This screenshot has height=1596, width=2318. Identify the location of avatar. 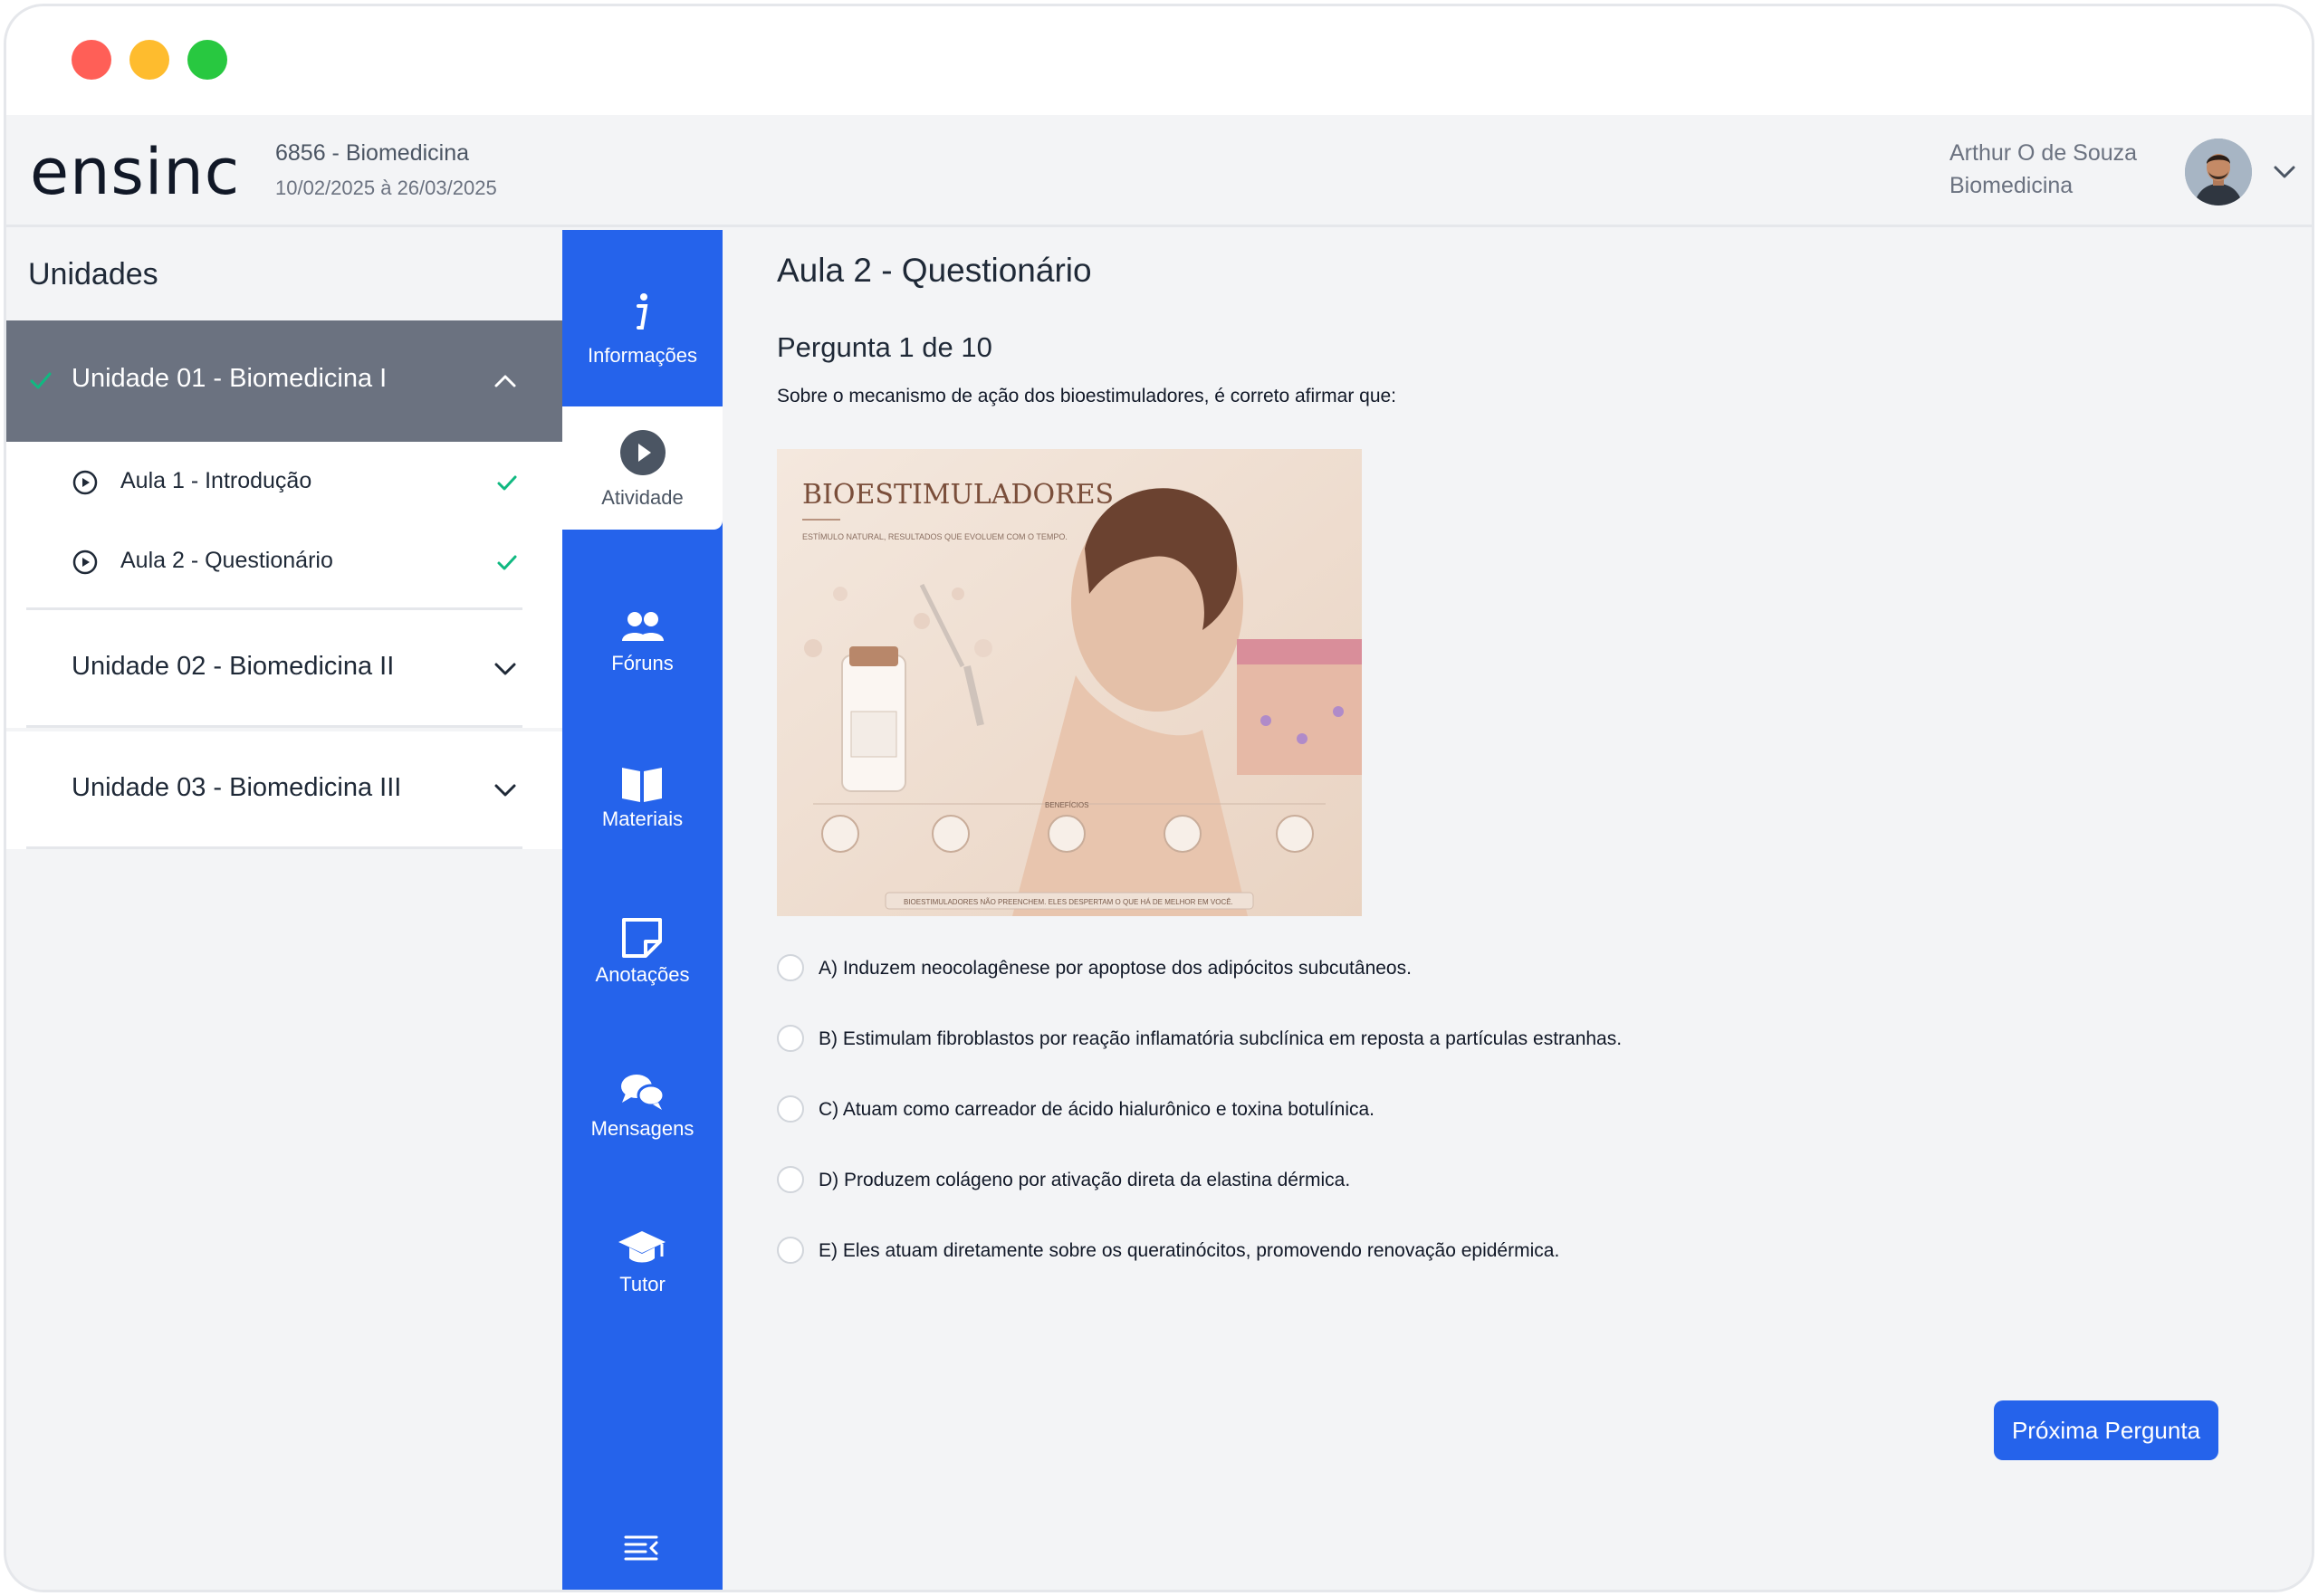
(2218, 172).